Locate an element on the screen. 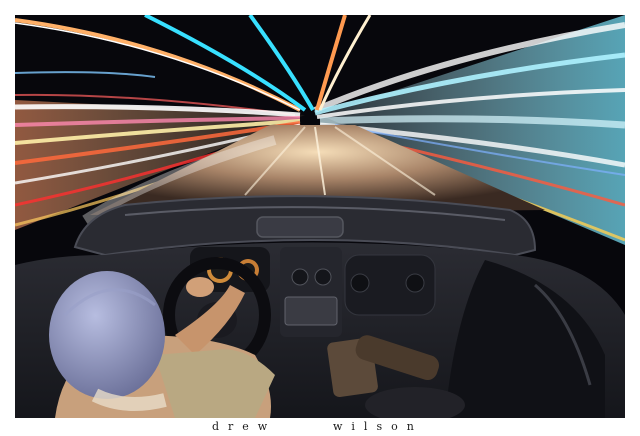 The image size is (640, 436). photographer-last-name: wilson is located at coordinates (378, 426).